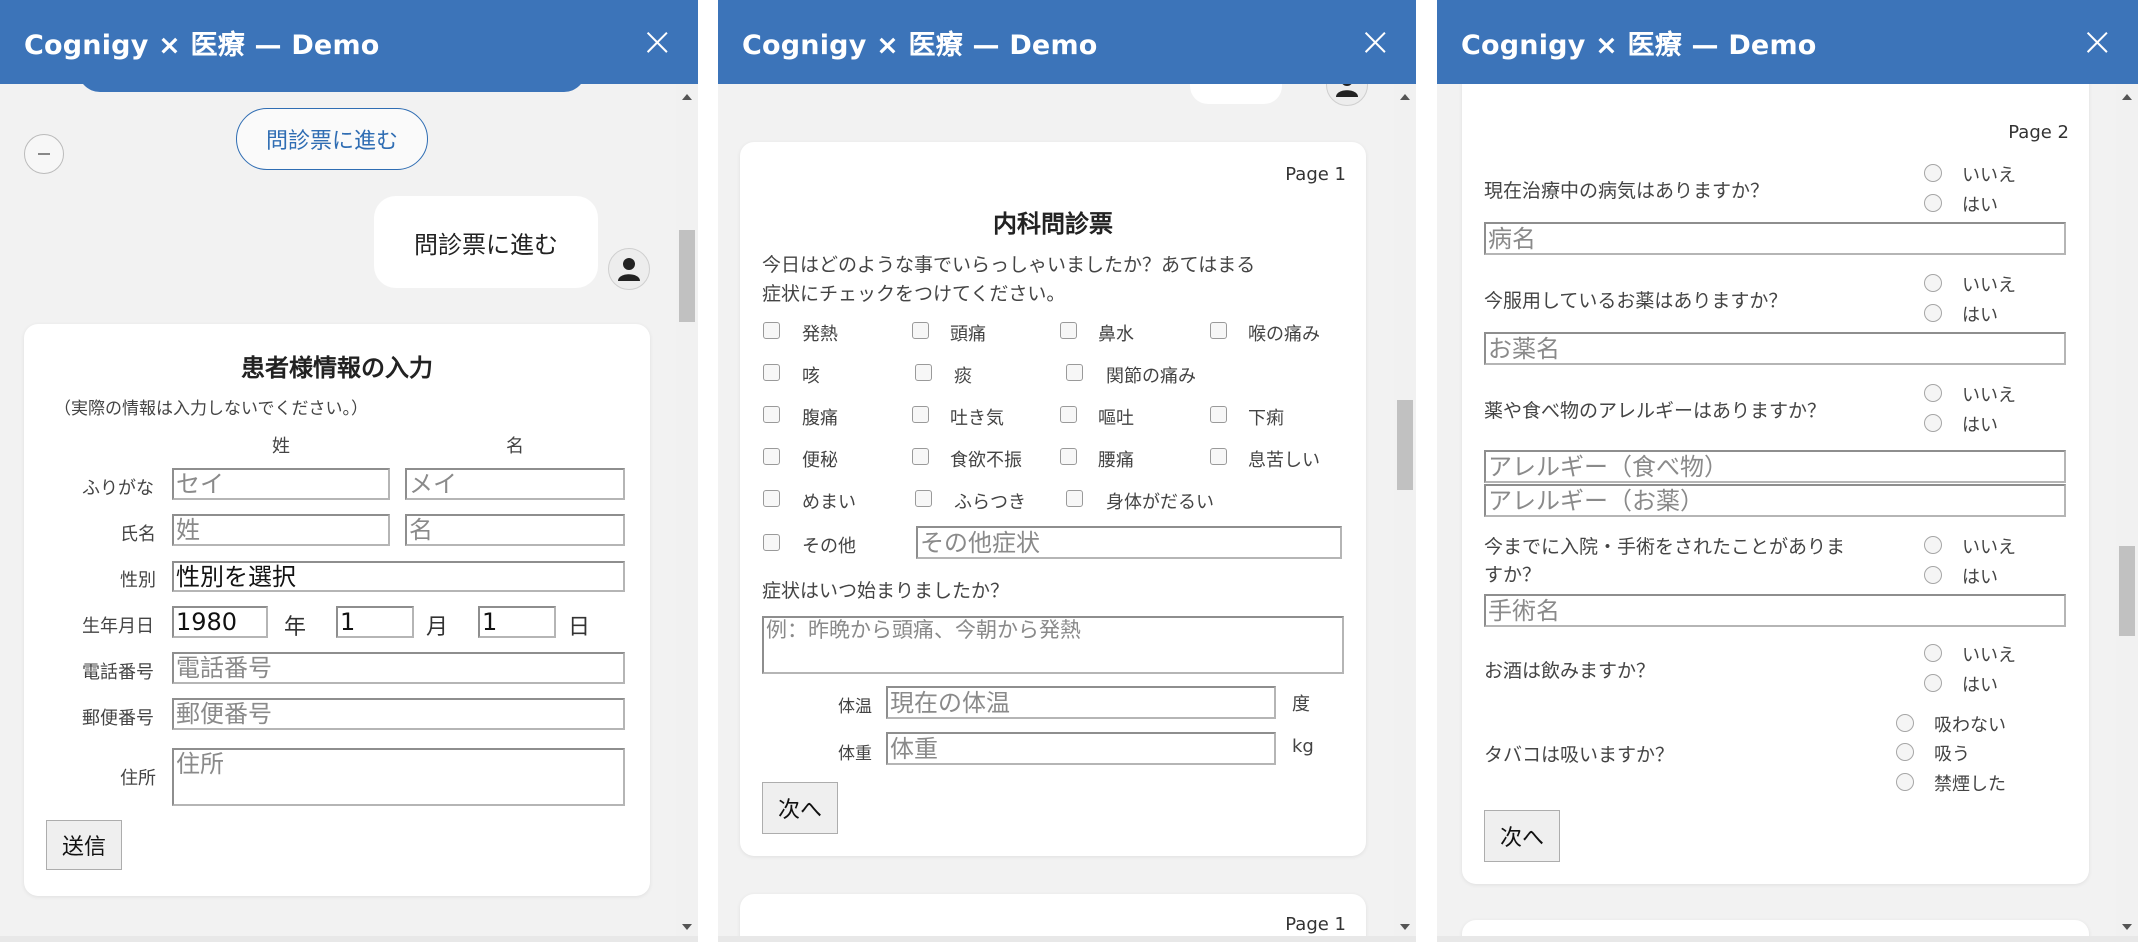 This screenshot has width=2138, height=942. What do you see at coordinates (1627, 191) in the screenshot?
I see `question-disease: 現在治療中の病気はありますか？` at bounding box center [1627, 191].